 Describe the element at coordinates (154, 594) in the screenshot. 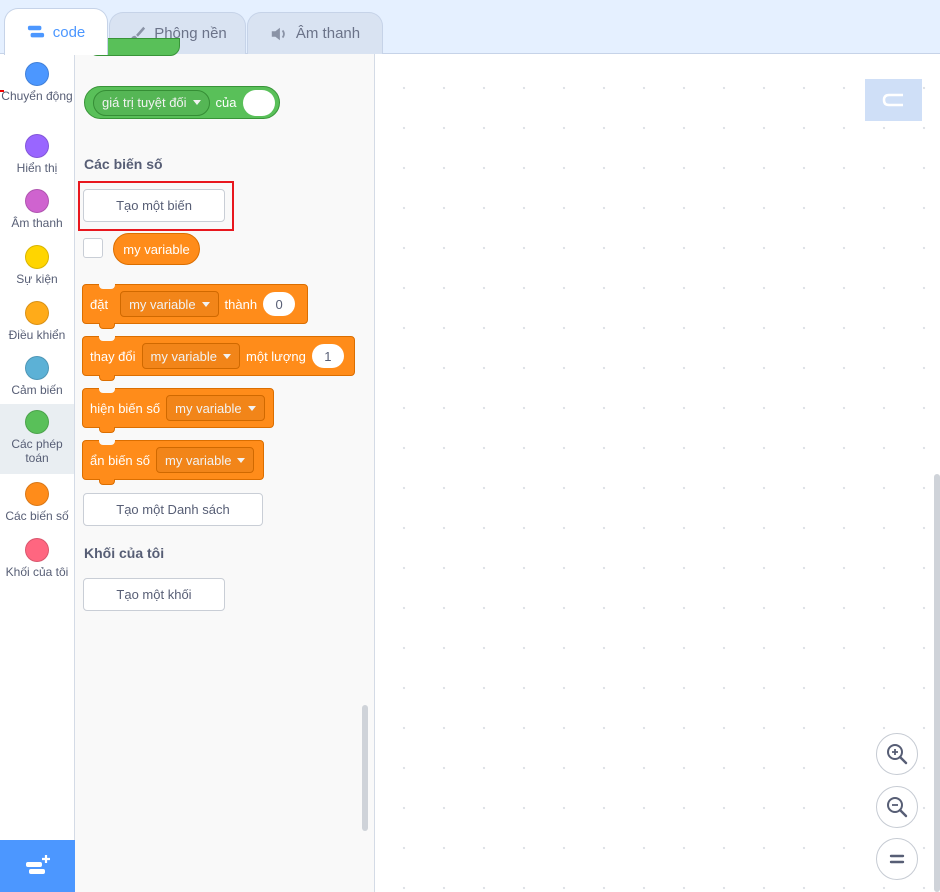

I see `make-block-button: Tạo một khối` at that location.